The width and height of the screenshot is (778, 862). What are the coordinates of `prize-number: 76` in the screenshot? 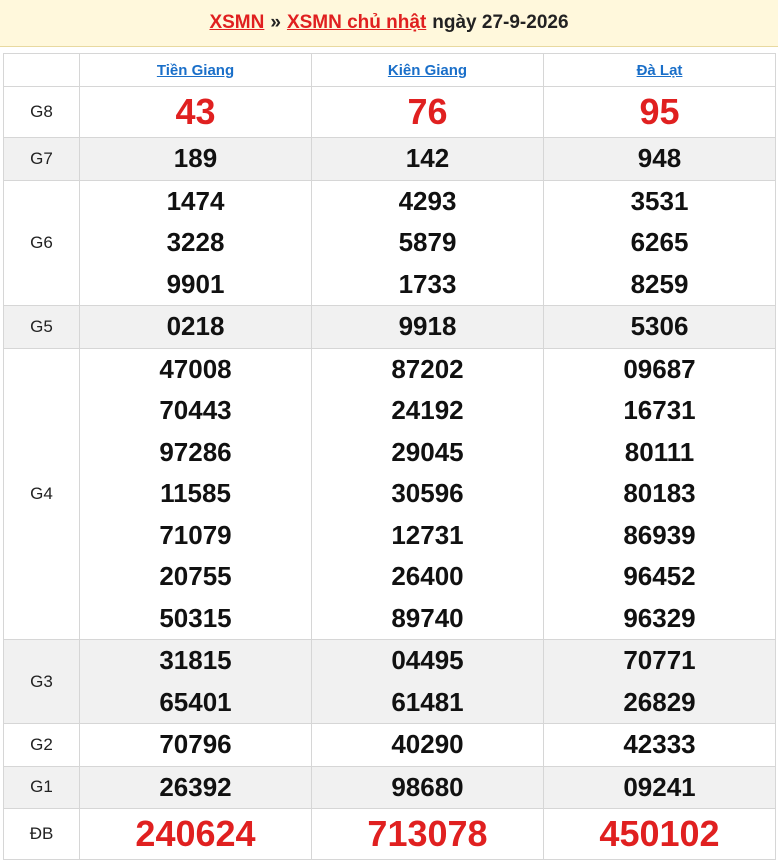 It's located at (427, 111).